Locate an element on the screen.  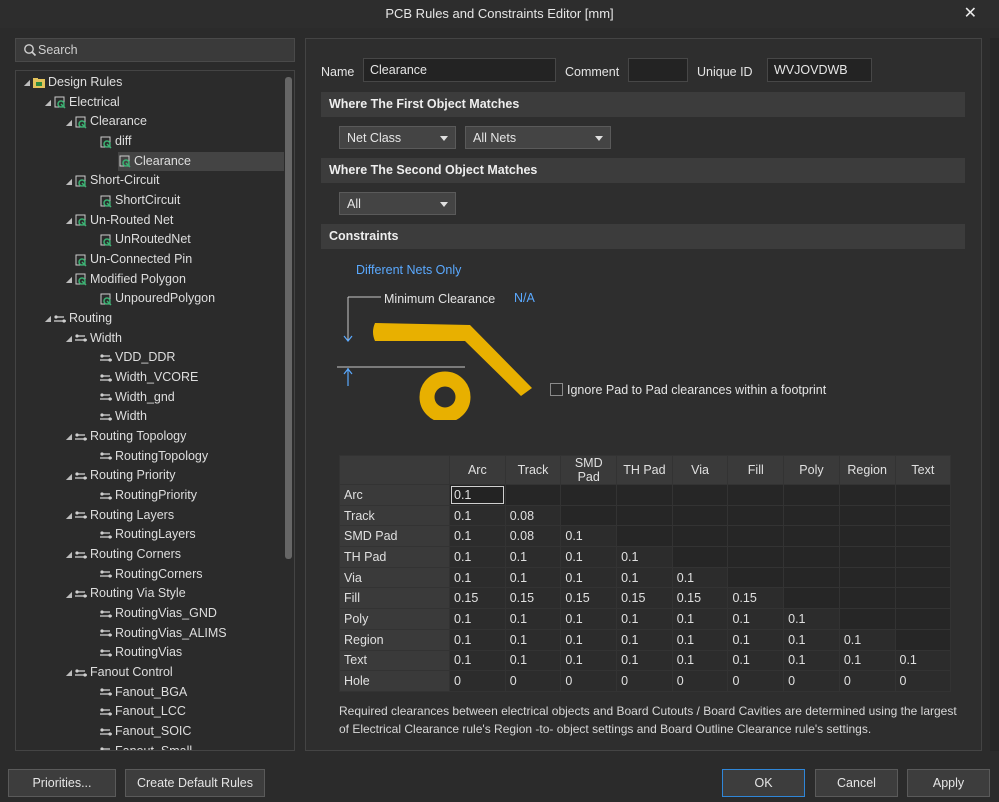
tree-node: RoutingVias is located at coordinates (140, 652).